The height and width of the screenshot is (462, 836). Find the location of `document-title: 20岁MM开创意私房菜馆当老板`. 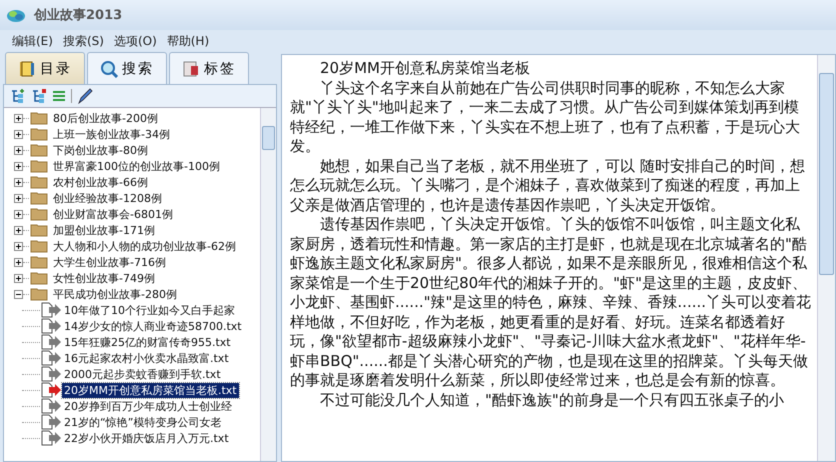

document-title: 20岁MM开创意私房菜馆当老板 is located at coordinates (425, 68).